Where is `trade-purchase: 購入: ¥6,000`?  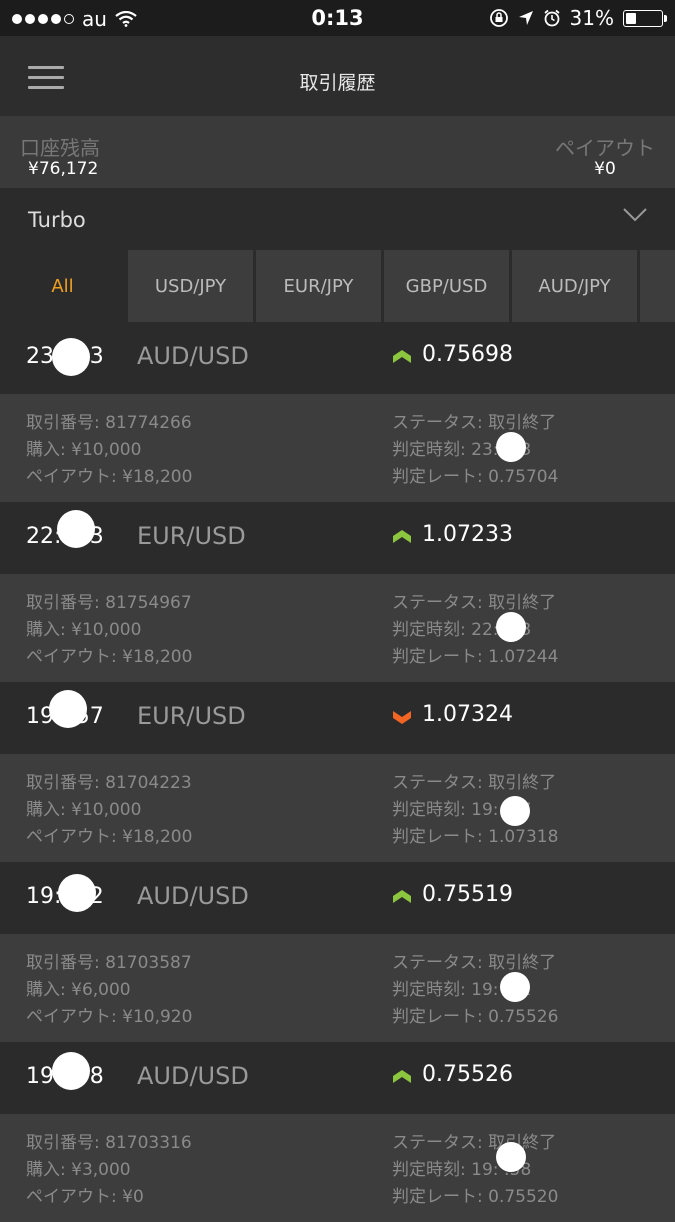 trade-purchase: 購入: ¥6,000 is located at coordinates (78, 990).